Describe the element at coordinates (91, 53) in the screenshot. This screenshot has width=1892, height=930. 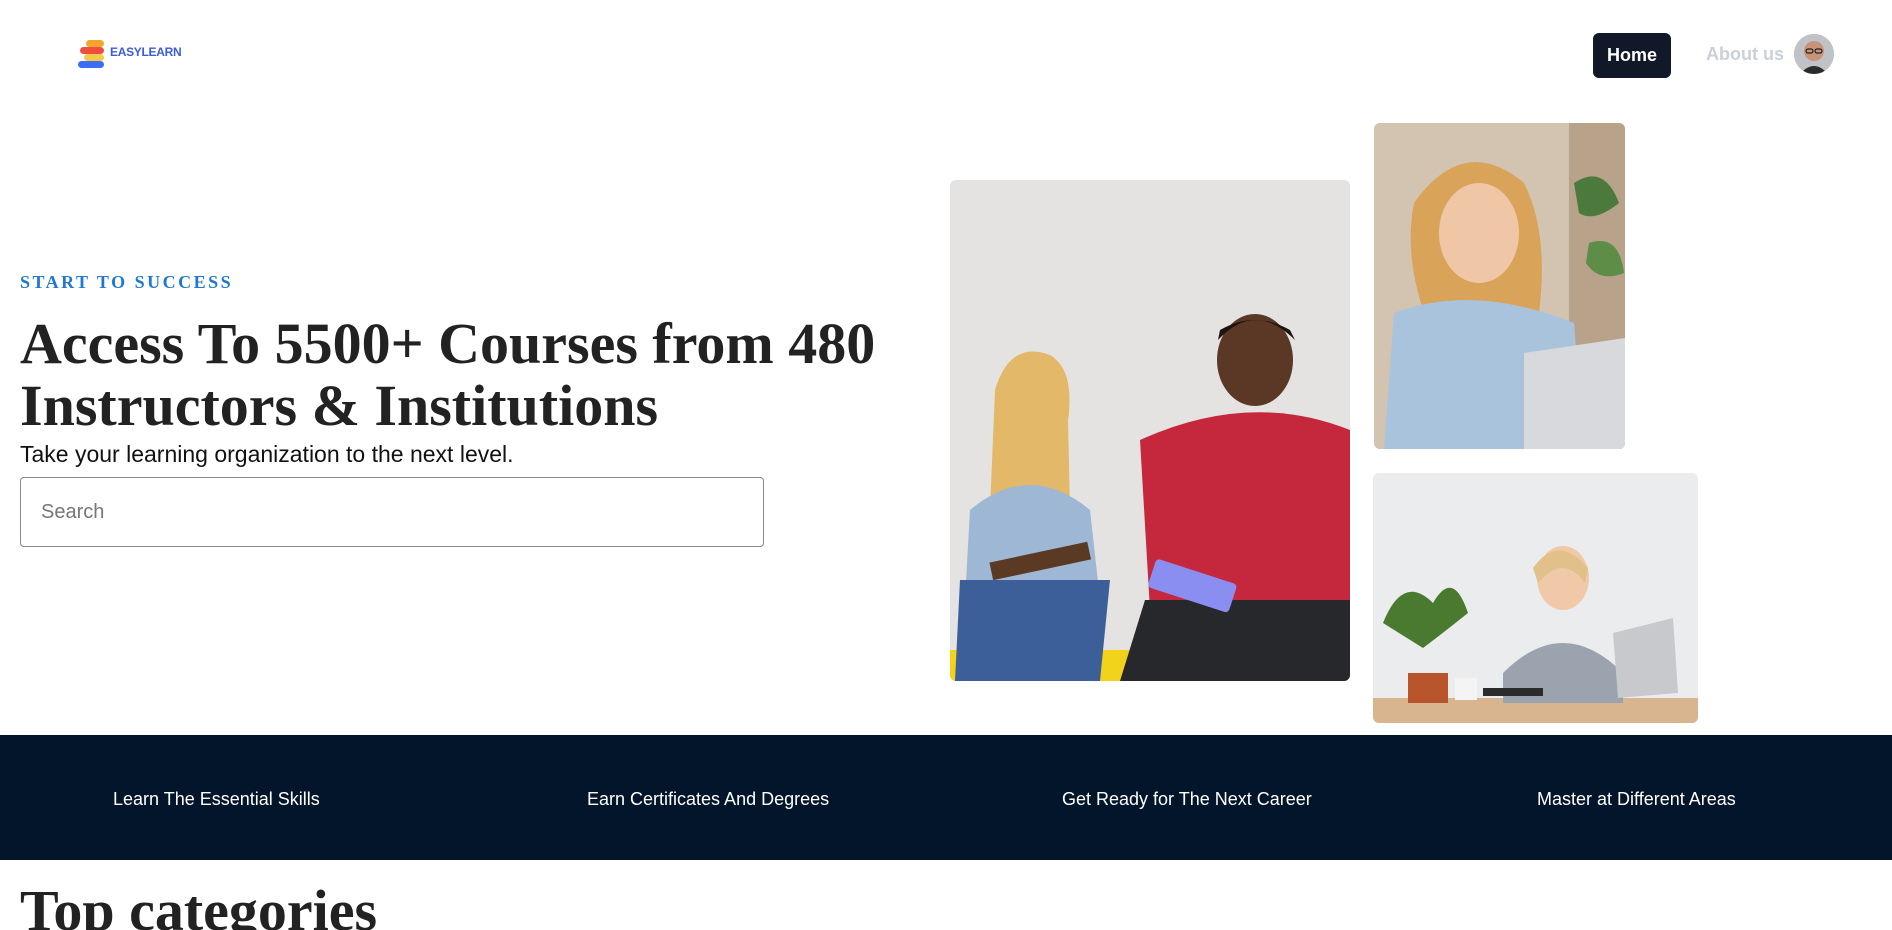
I see `books-logo-icon` at that location.